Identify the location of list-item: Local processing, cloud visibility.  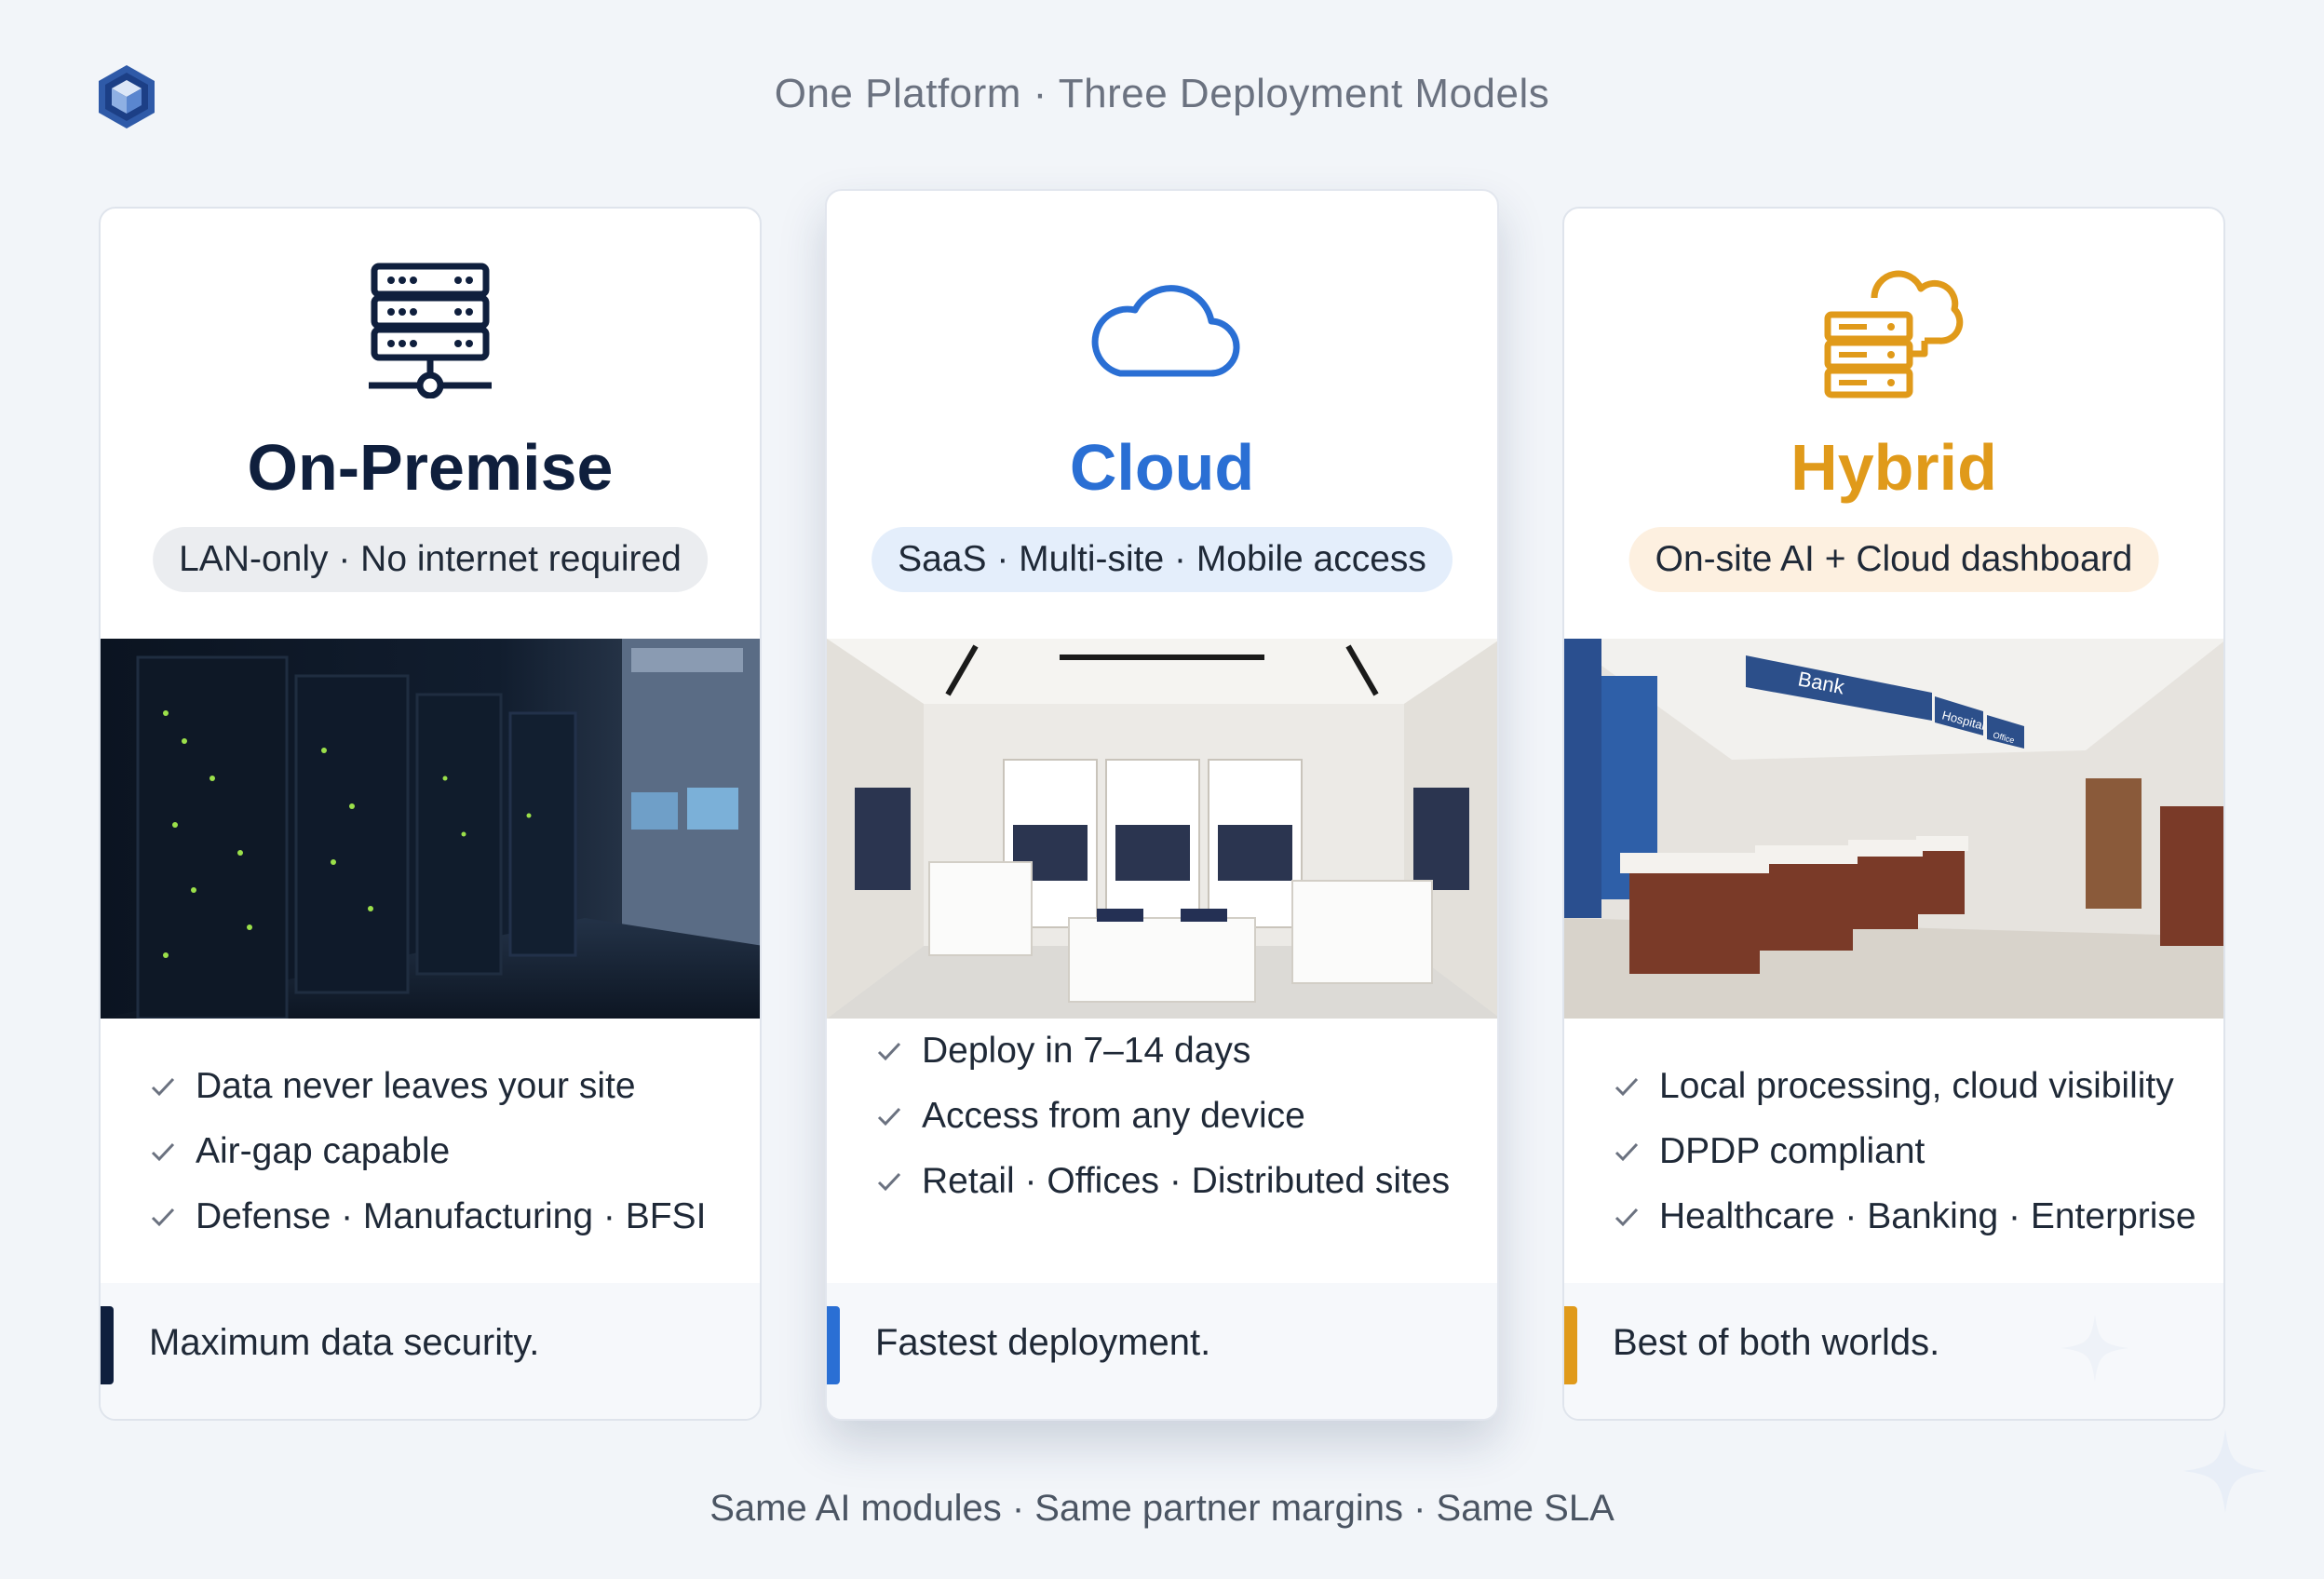
(1909, 1086).